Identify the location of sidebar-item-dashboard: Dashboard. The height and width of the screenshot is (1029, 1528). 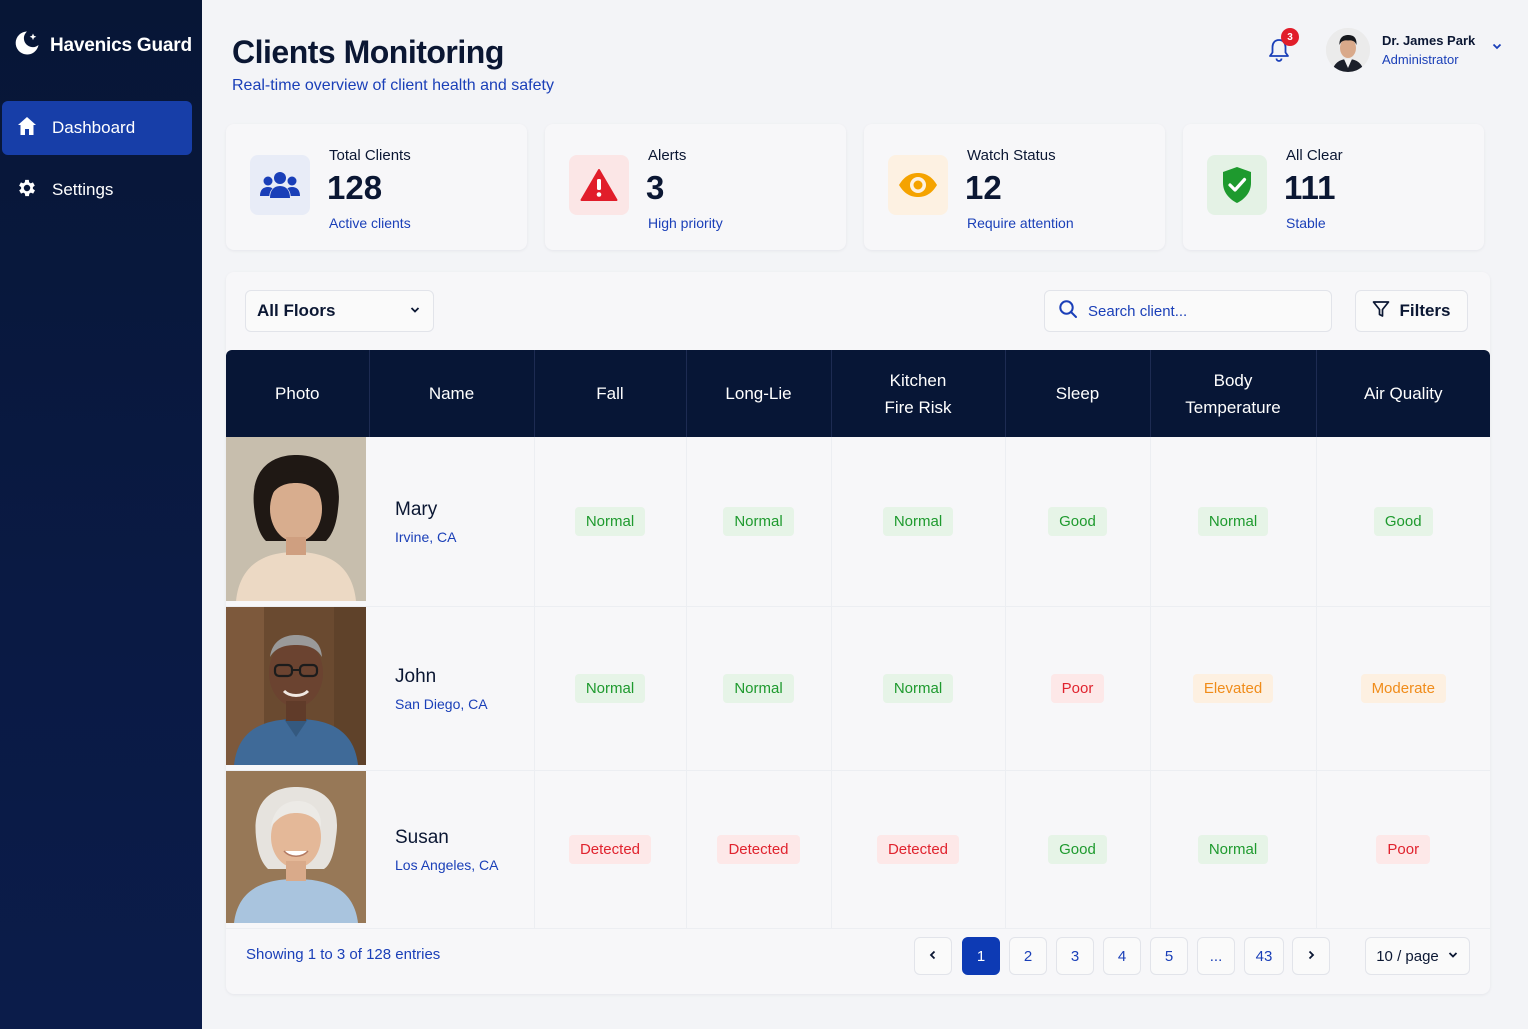
(97, 128).